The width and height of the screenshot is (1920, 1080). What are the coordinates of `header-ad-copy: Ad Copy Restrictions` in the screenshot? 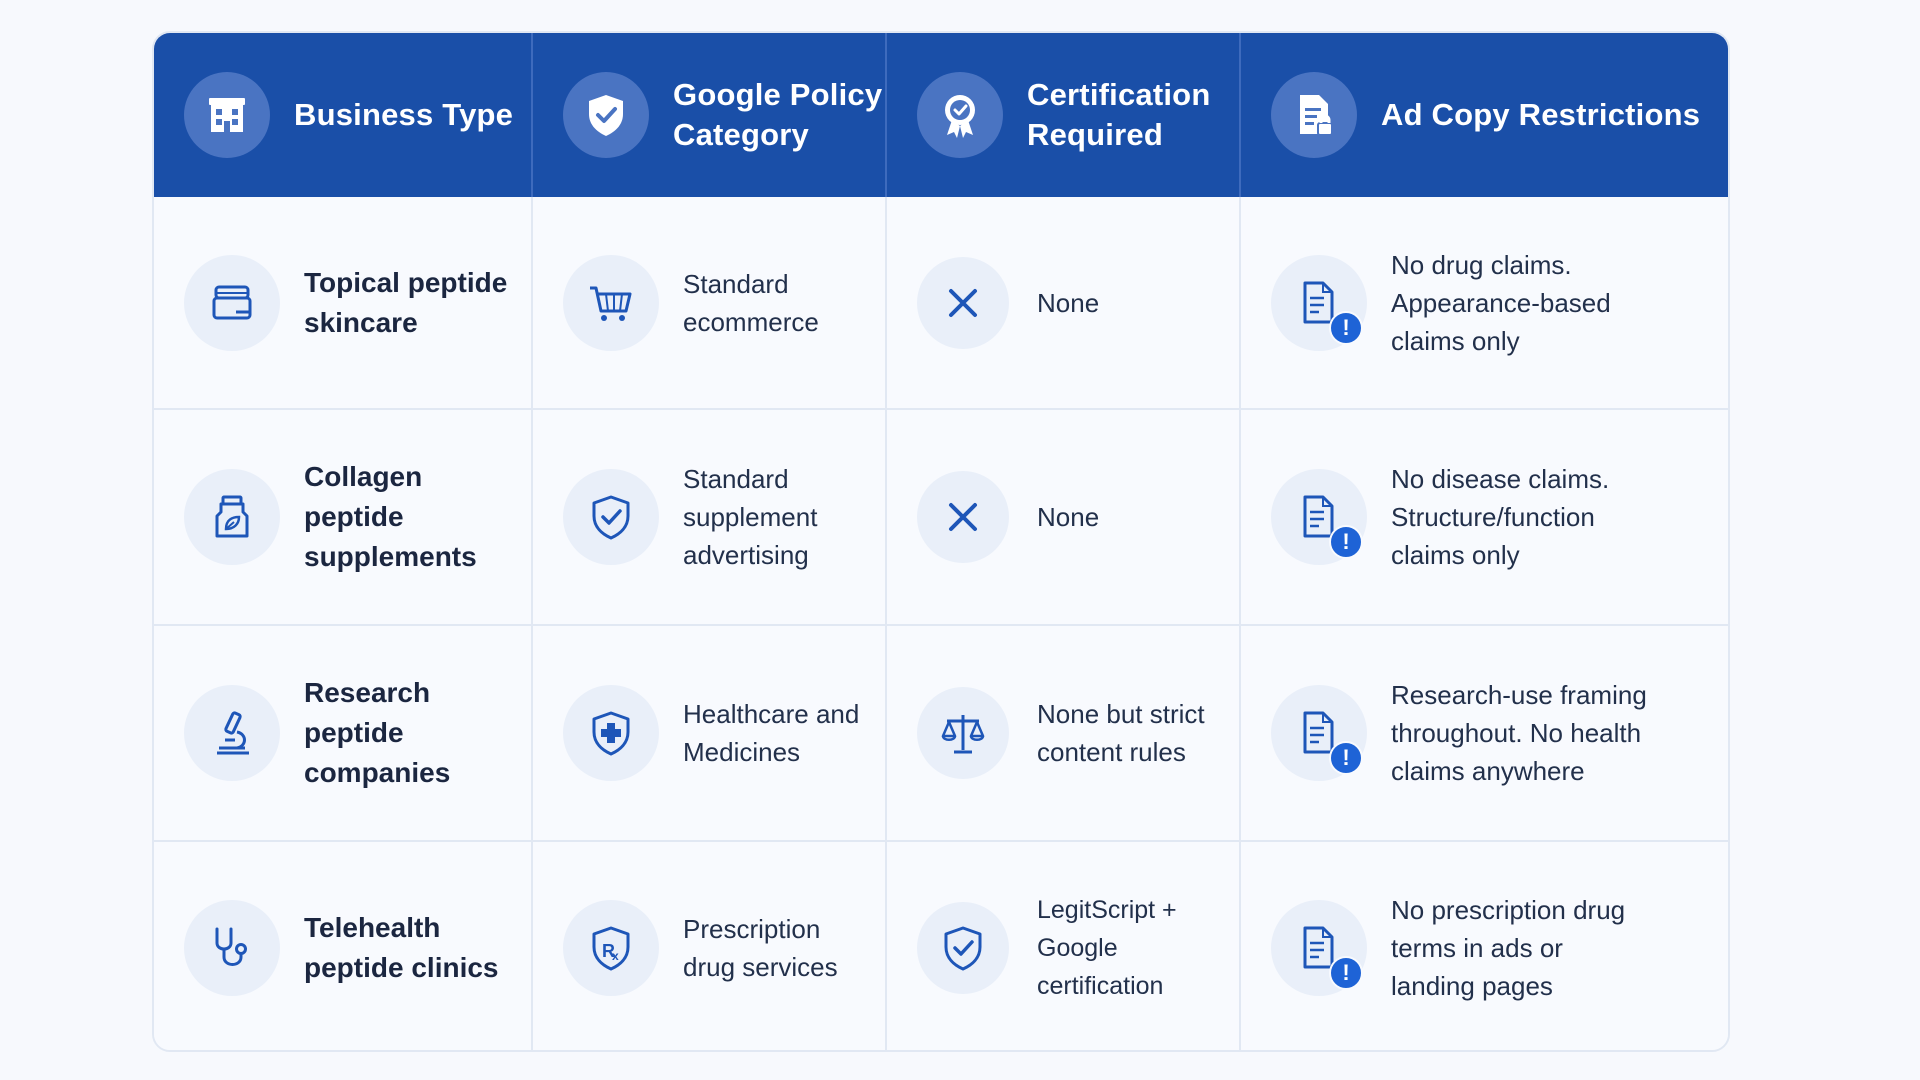 It's located at (1484, 115).